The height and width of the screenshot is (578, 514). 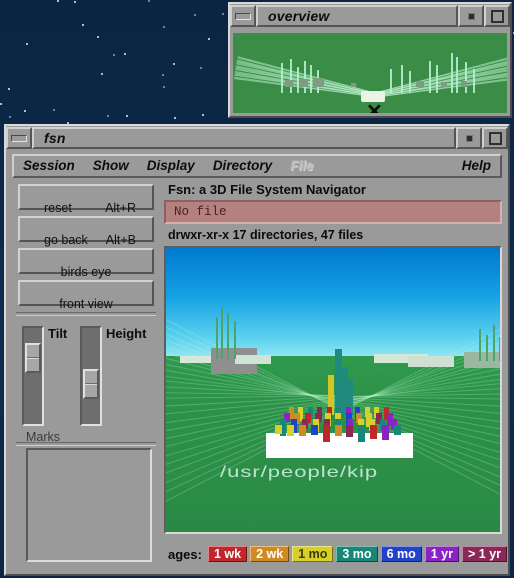 What do you see at coordinates (33, 358) in the screenshot?
I see `tilt-slider-thumb` at bounding box center [33, 358].